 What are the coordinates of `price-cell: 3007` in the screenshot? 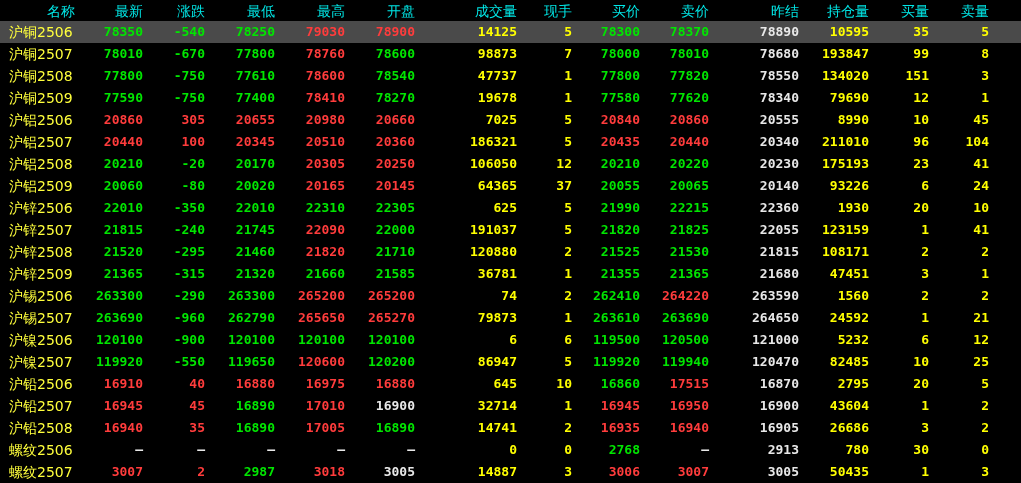 It's located at (127, 472).